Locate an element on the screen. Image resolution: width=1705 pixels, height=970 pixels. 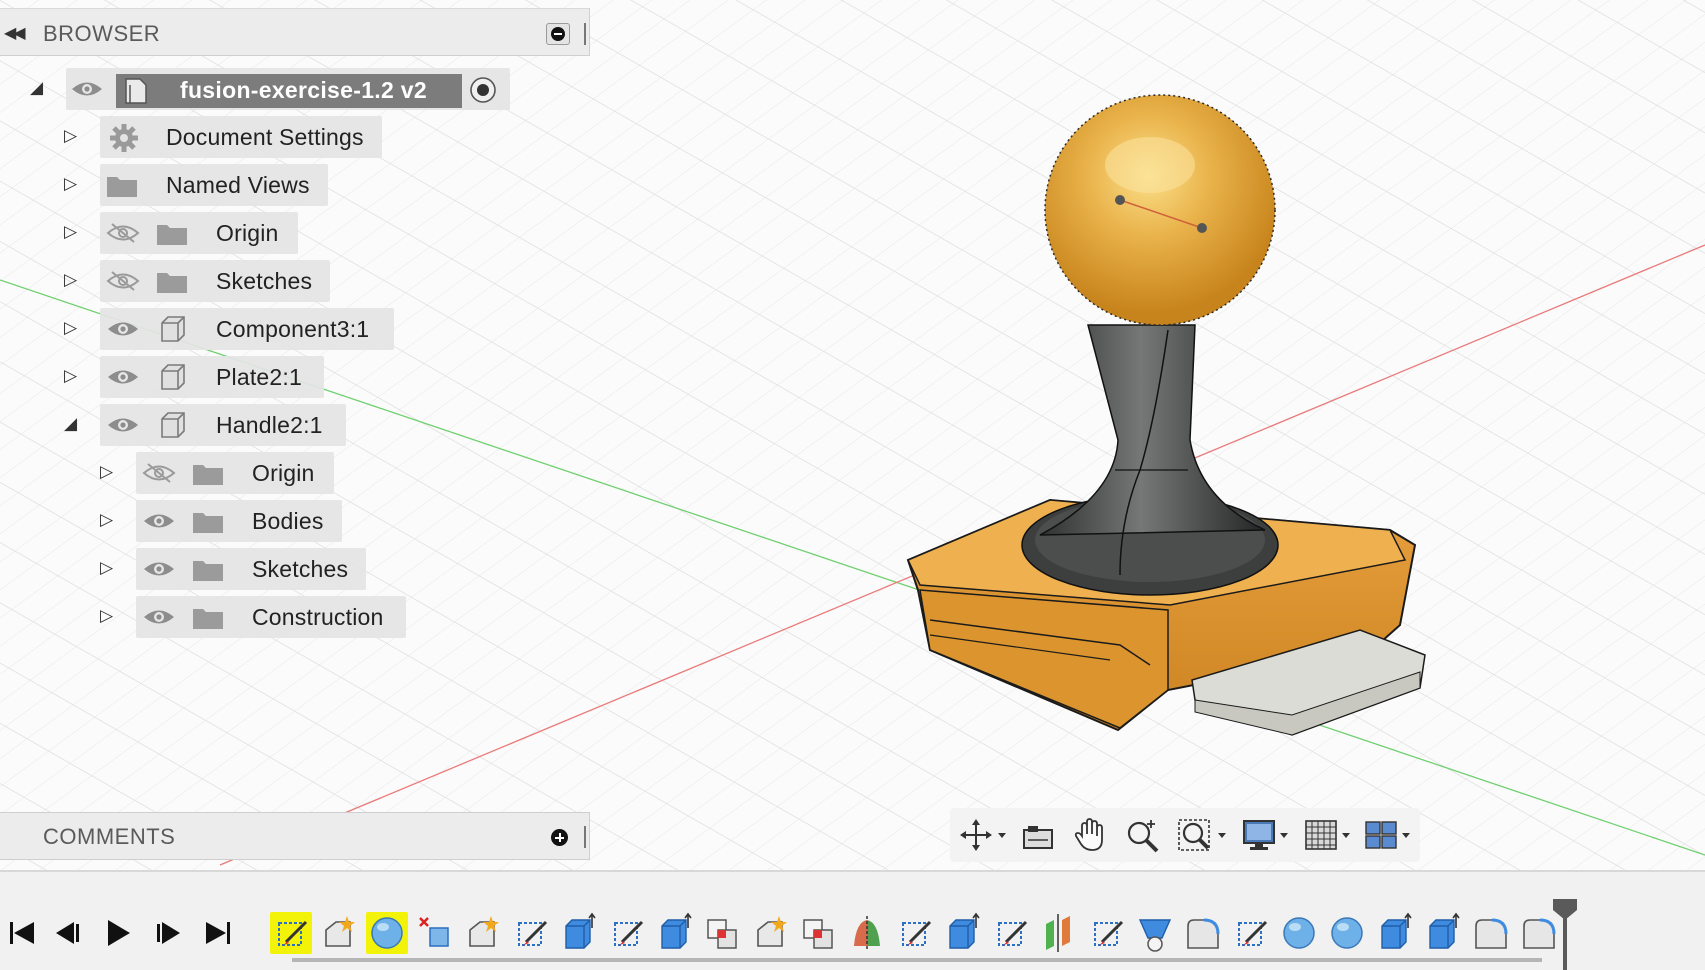
gear-icon is located at coordinates (124, 138).